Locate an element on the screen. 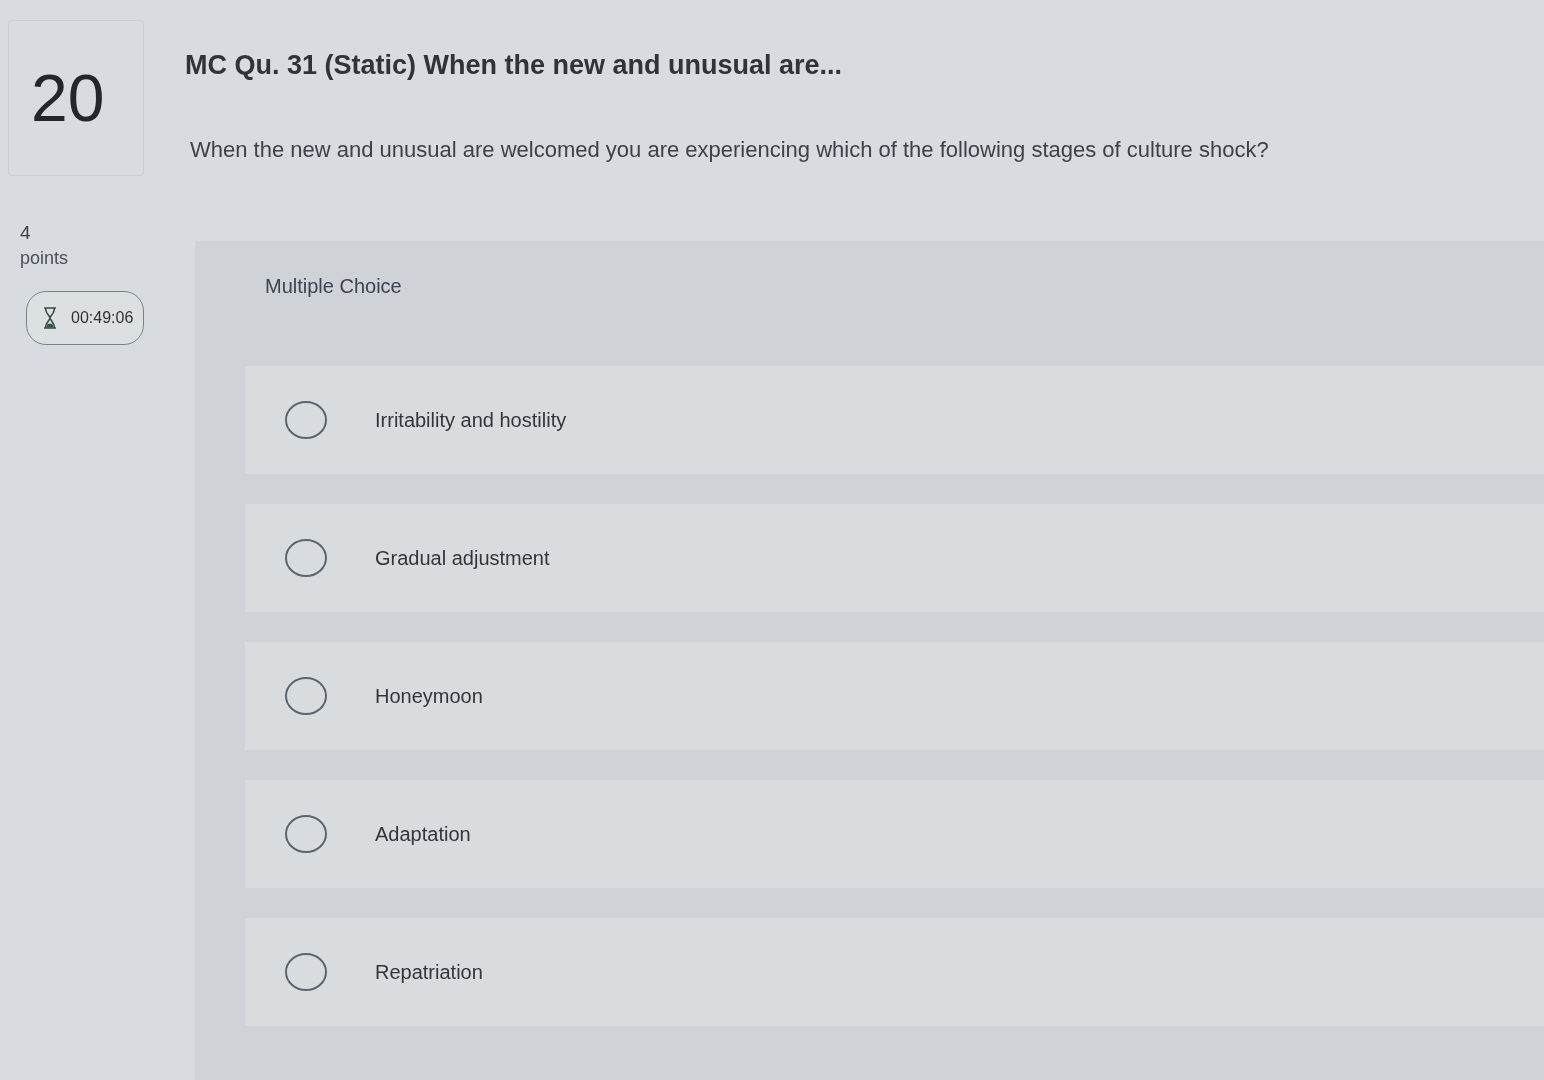 The width and height of the screenshot is (1544, 1080). question-number: 20 is located at coordinates (76, 98).